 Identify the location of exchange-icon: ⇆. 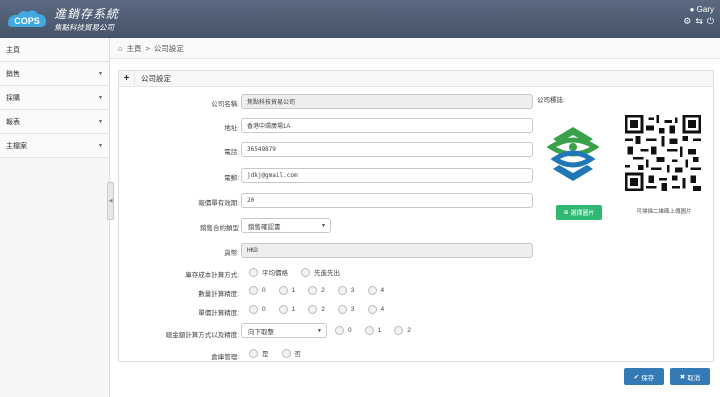
(699, 21).